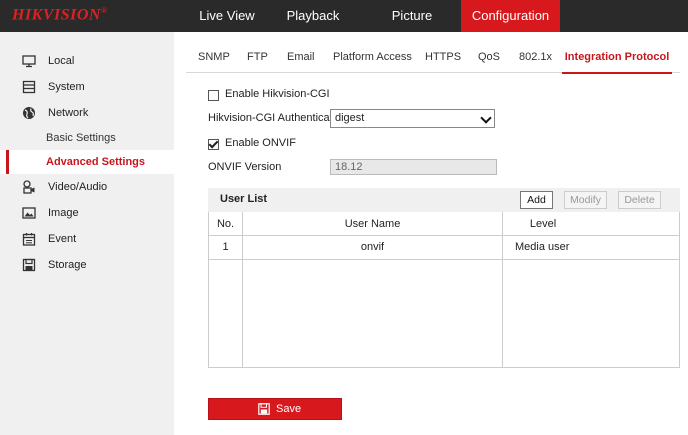  What do you see at coordinates (63, 213) in the screenshot?
I see `sidebar-item-label: Image` at bounding box center [63, 213].